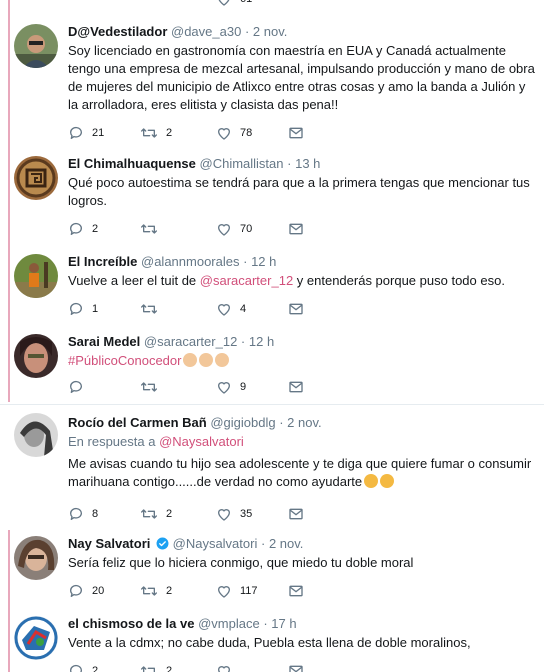  Describe the element at coordinates (201, 441) in the screenshot. I see `mention-link: @Naysalvatori` at that location.